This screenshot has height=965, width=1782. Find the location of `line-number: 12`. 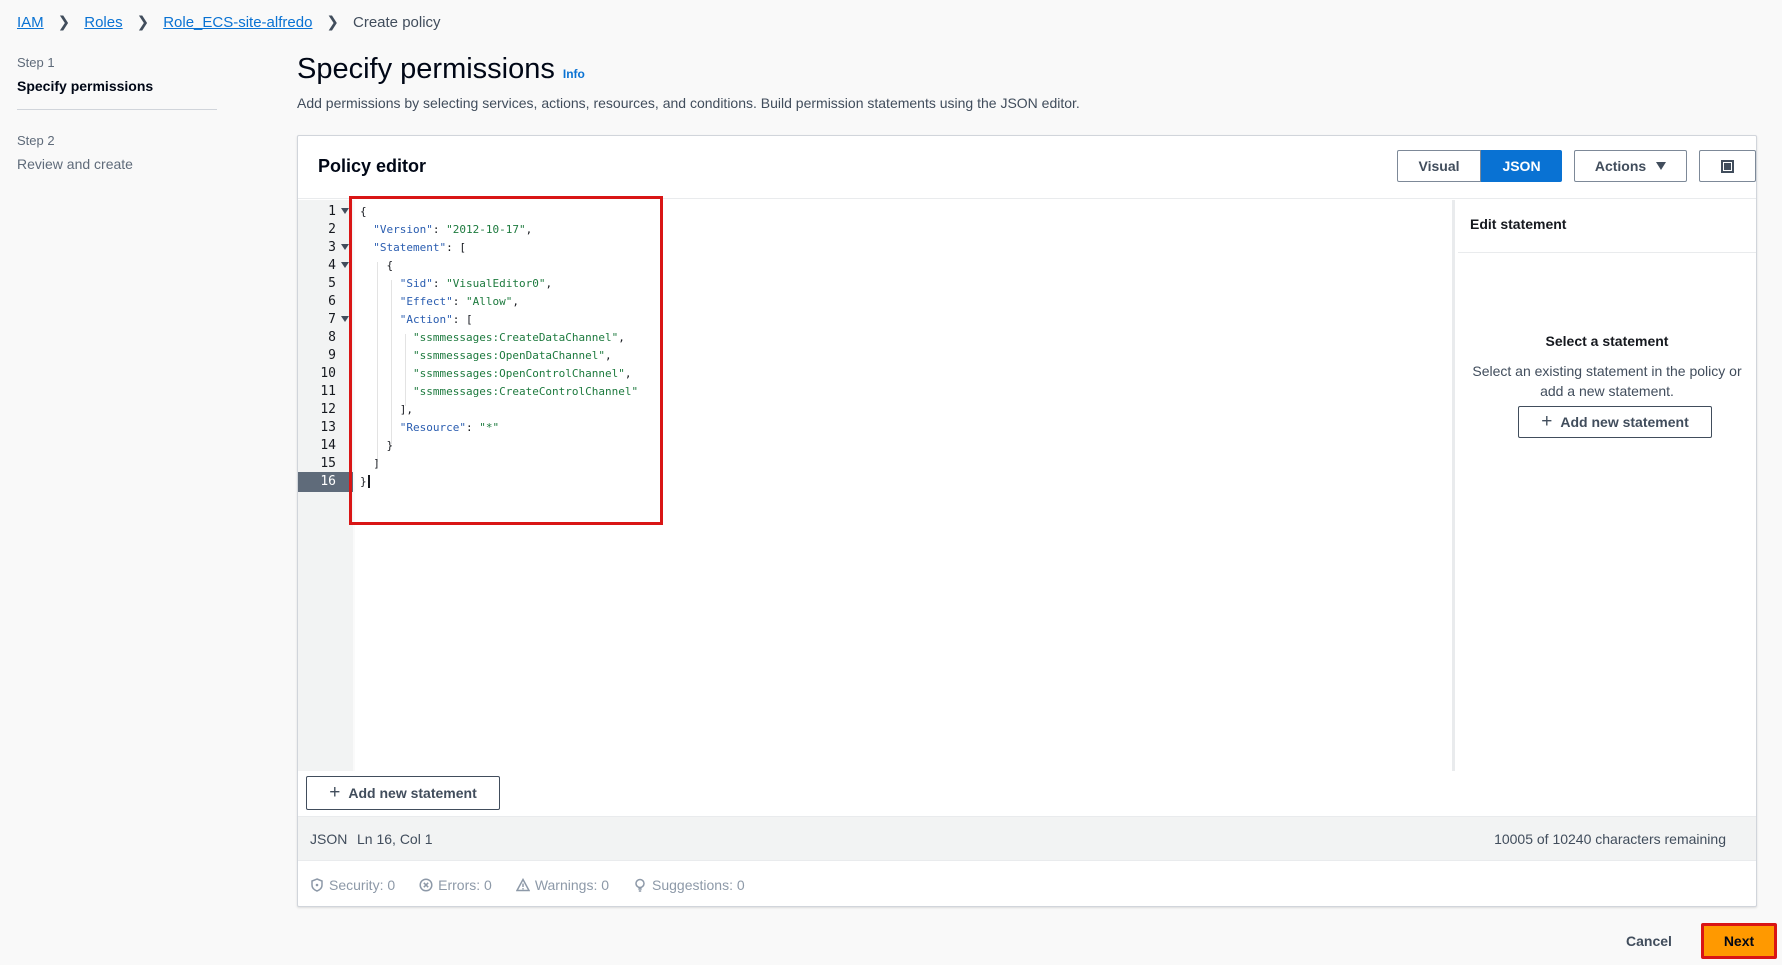

line-number: 12 is located at coordinates (328, 409).